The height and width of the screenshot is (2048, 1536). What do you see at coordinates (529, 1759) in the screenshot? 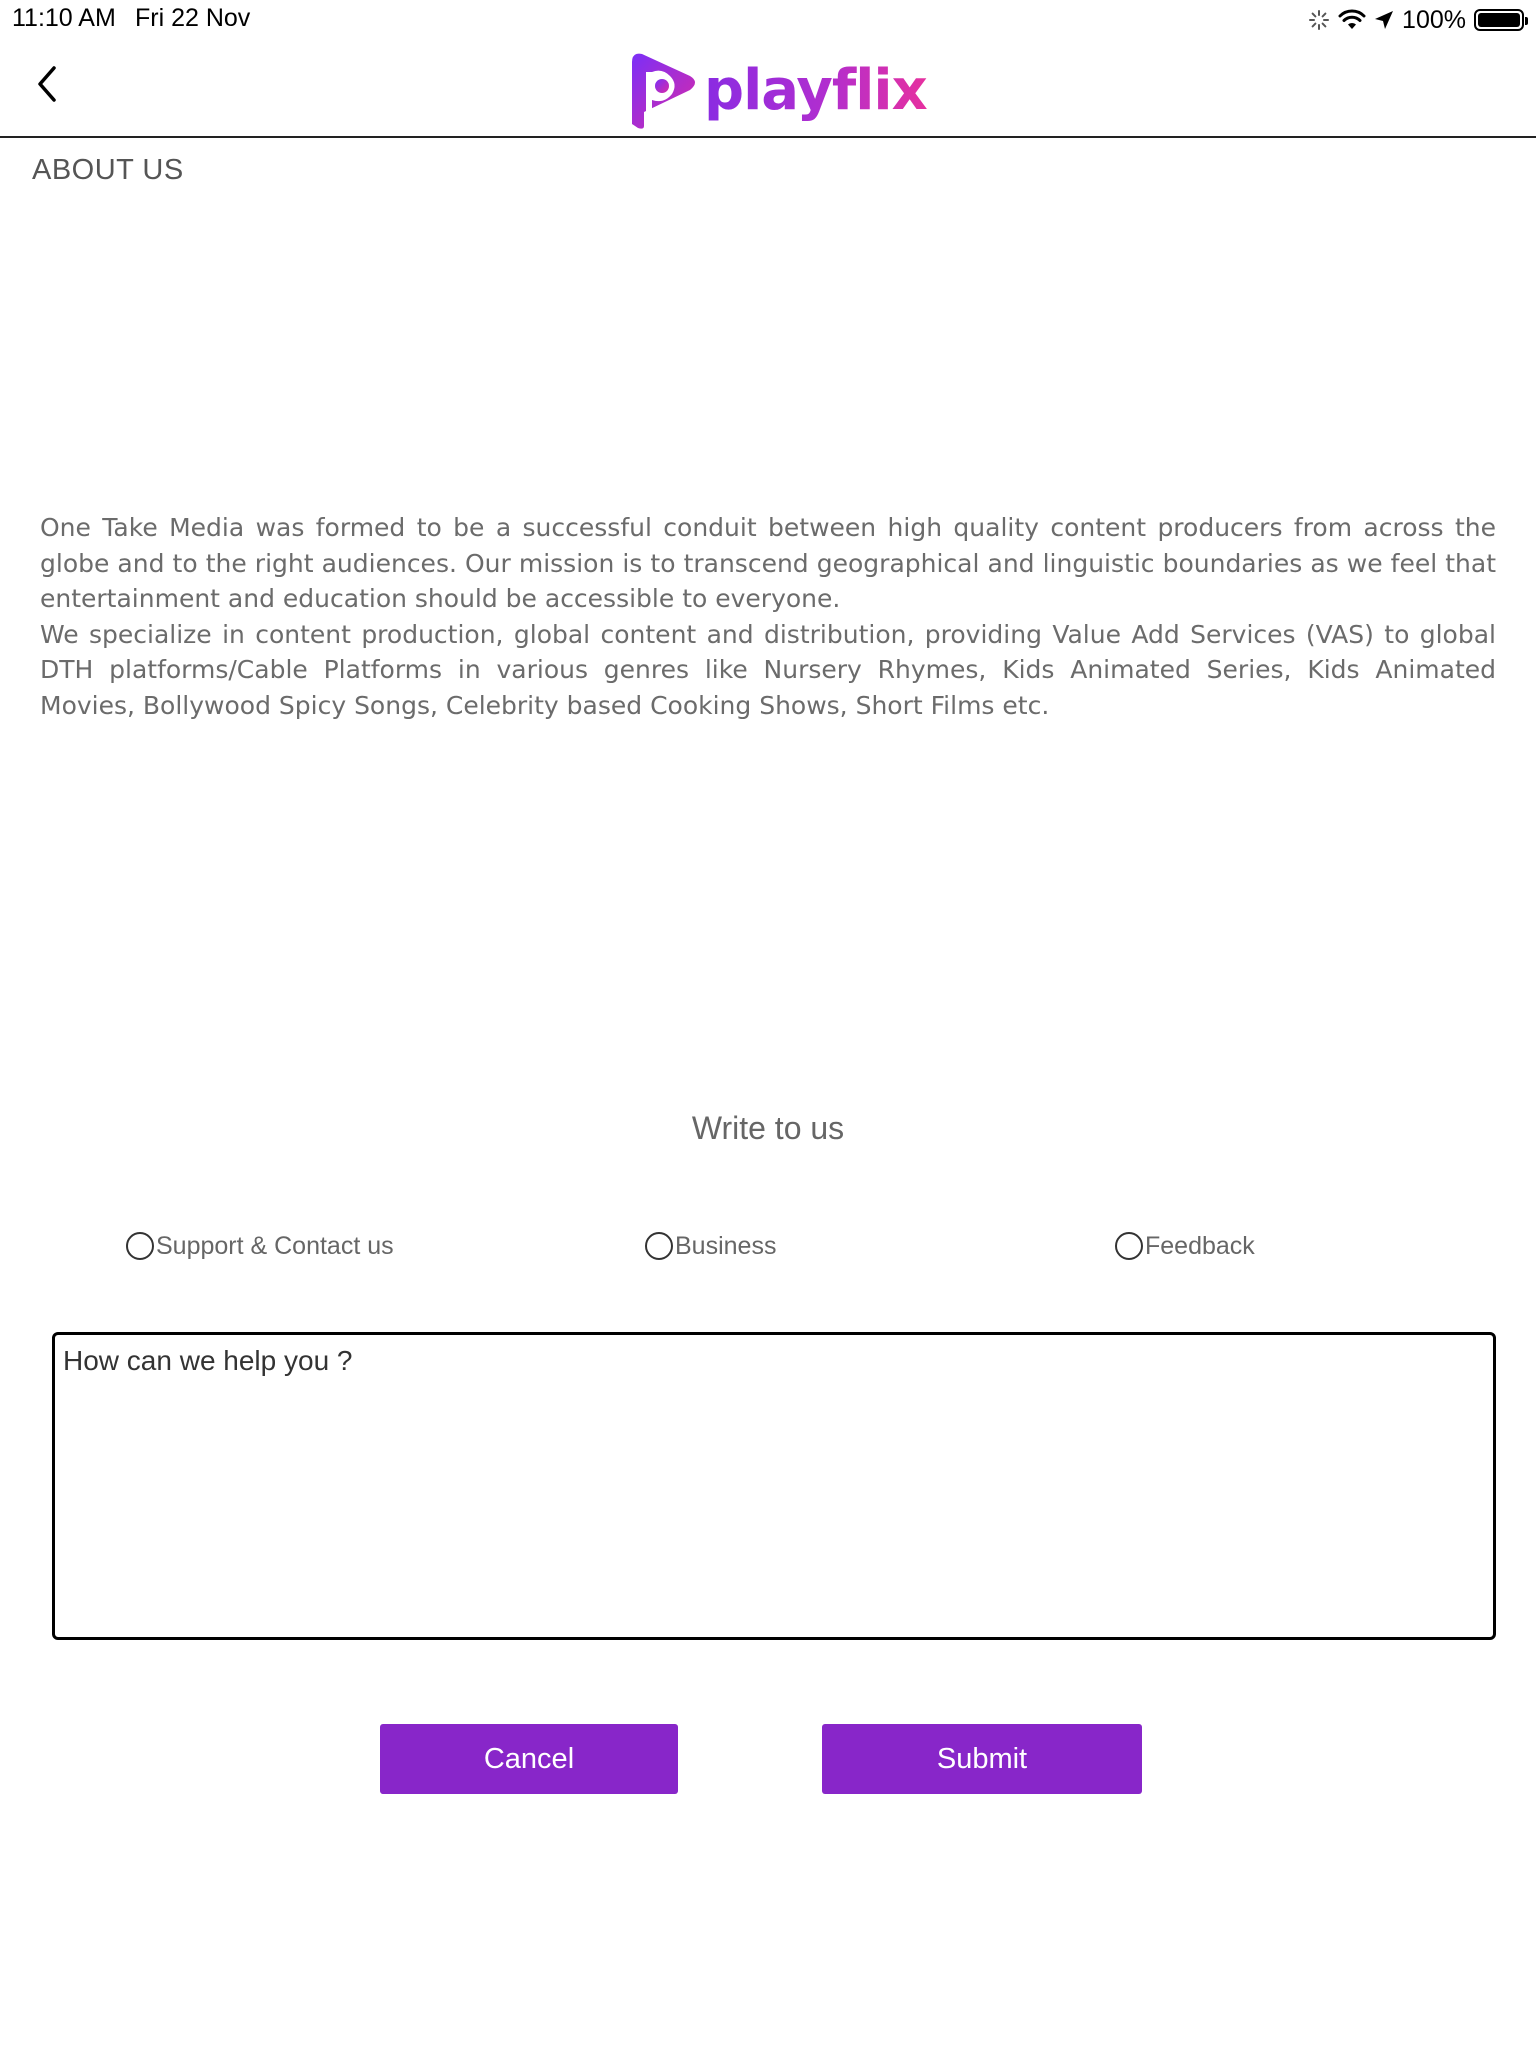
I see `cancel-button: Cancel` at bounding box center [529, 1759].